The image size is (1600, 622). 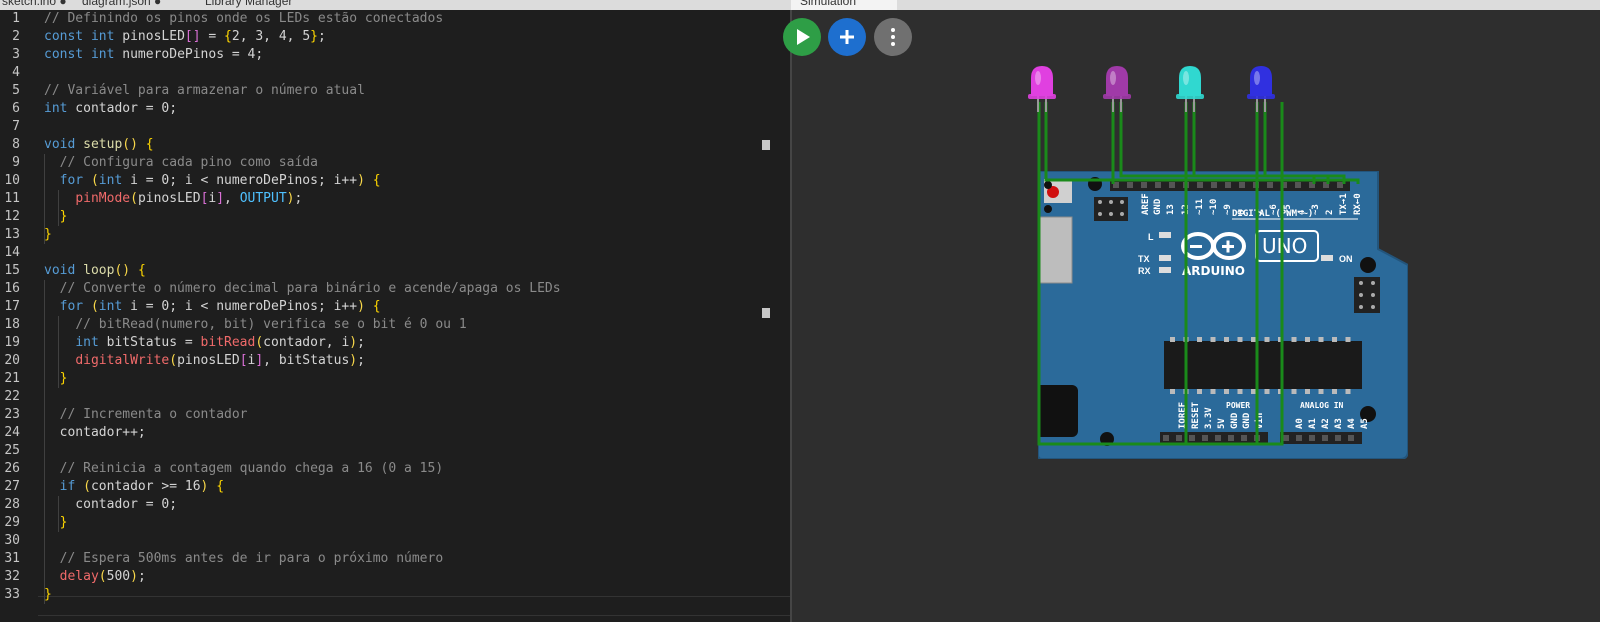 I want to click on wire-led1, so click(x=1202, y=143).